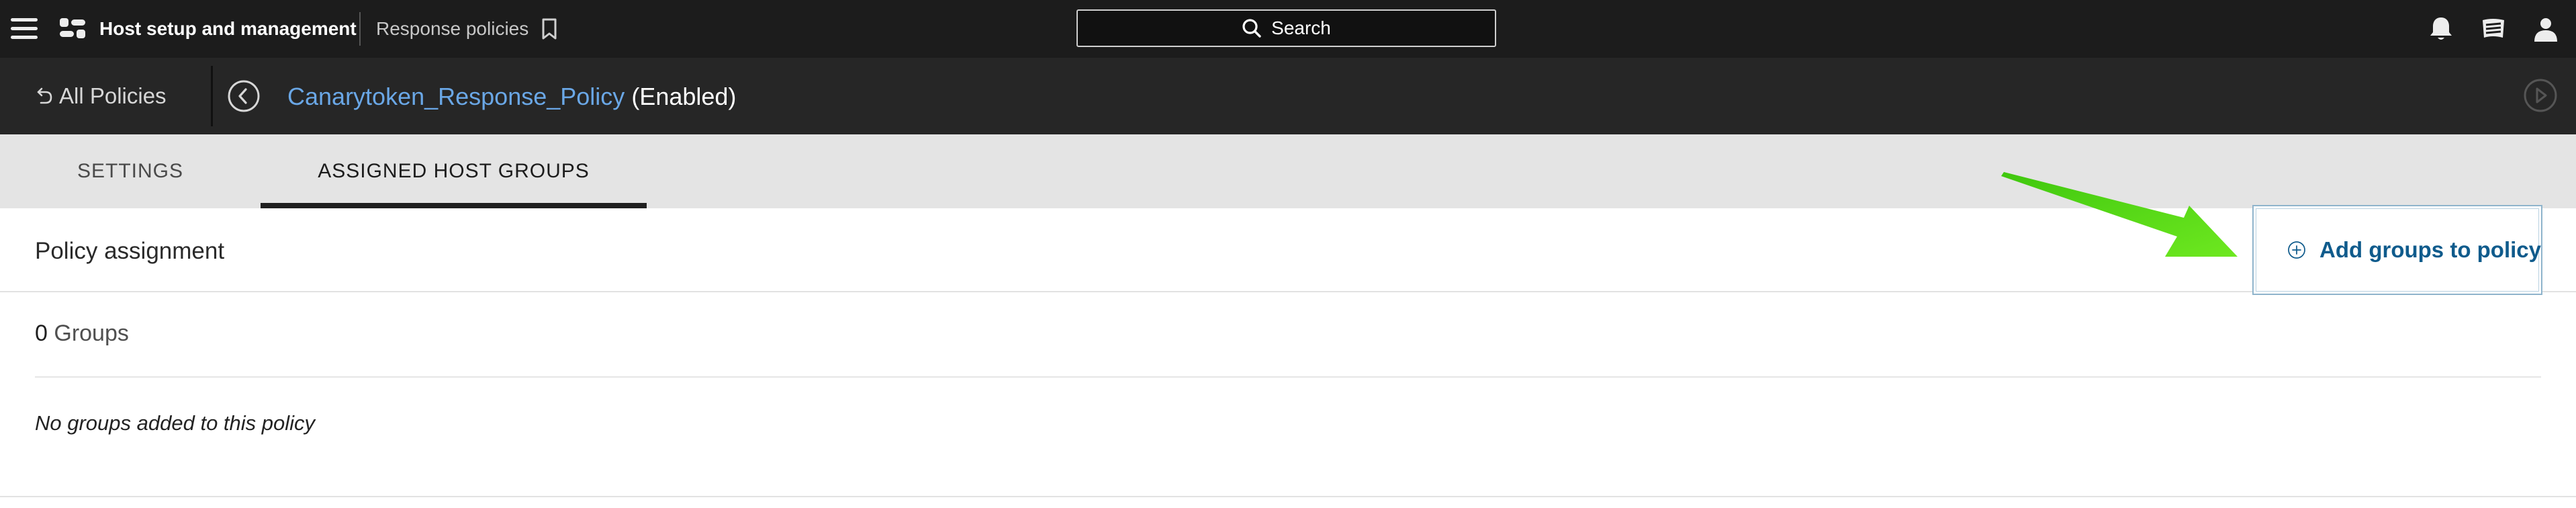  I want to click on search-icon, so click(1251, 28).